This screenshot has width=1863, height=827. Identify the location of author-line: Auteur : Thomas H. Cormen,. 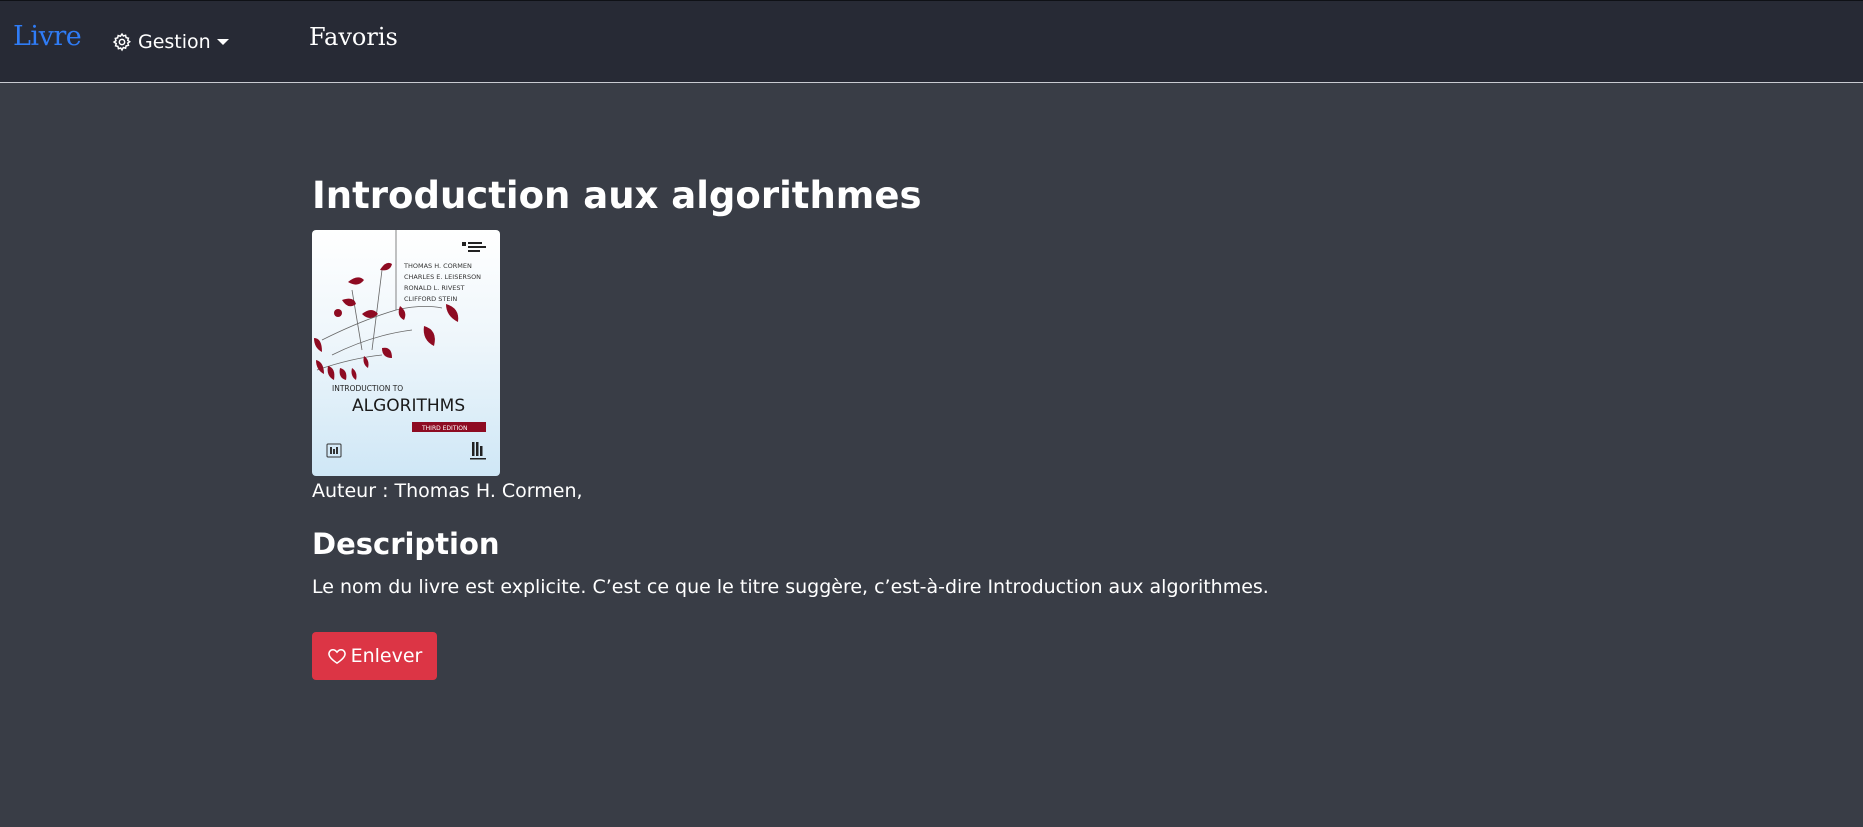
(447, 491).